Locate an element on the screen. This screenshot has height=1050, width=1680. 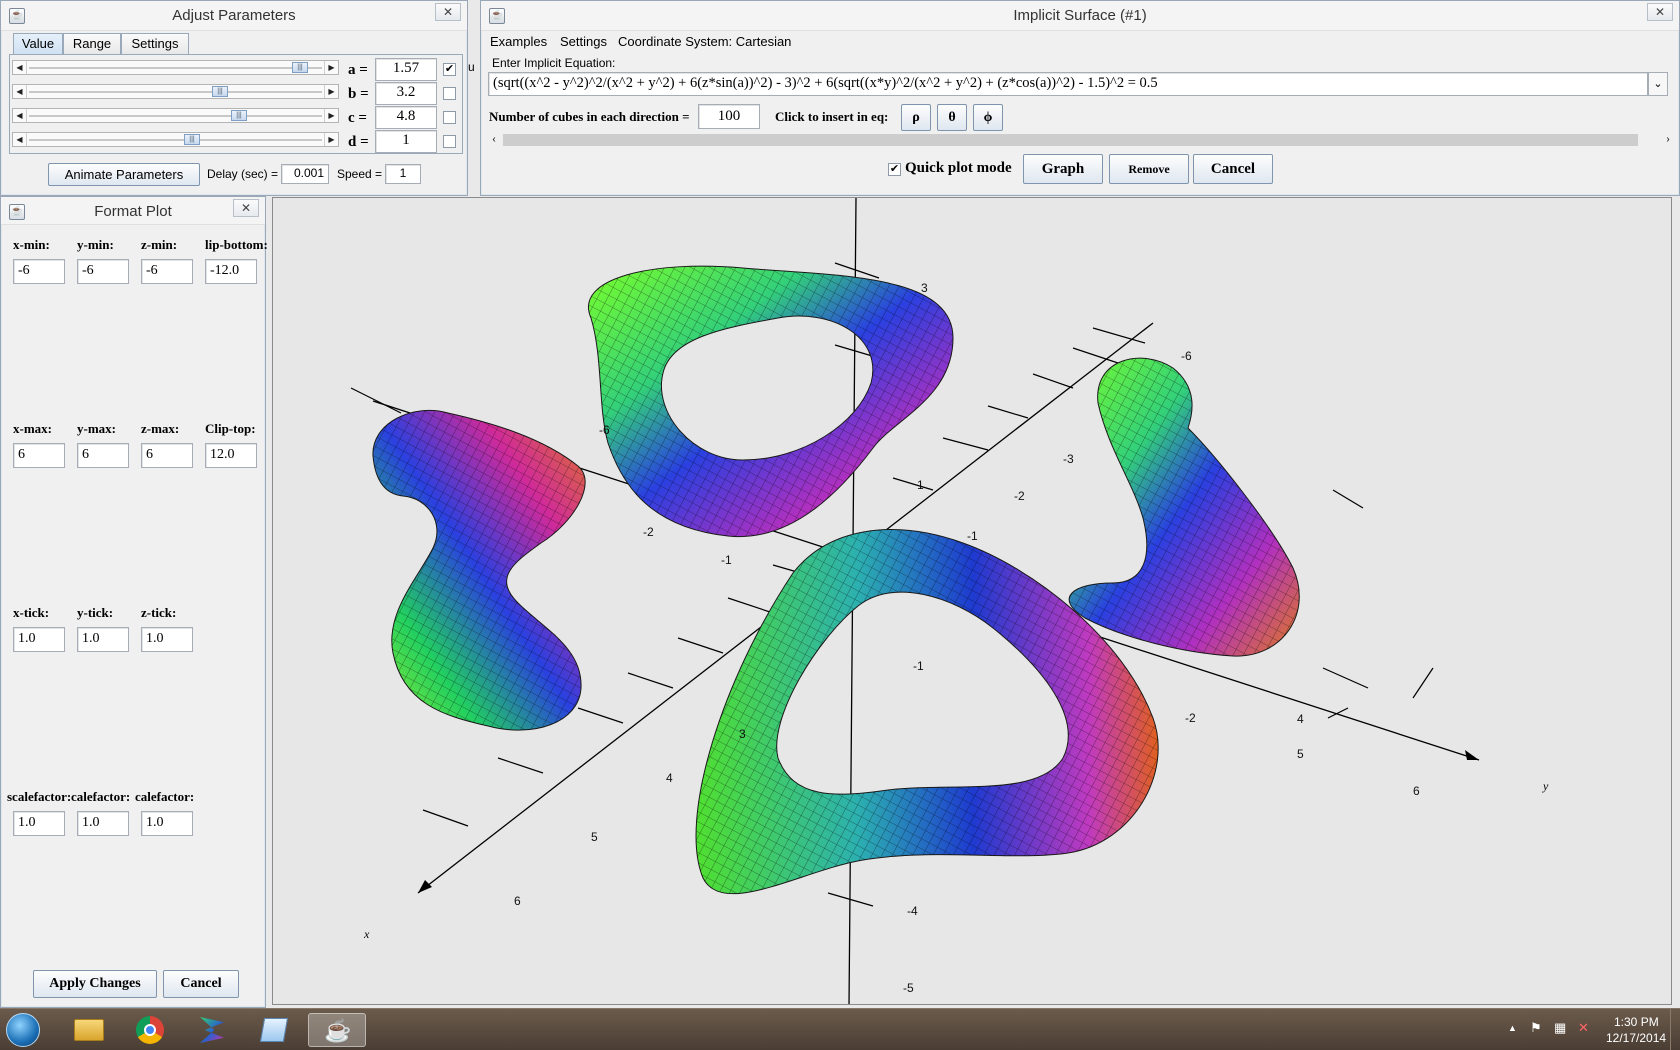
taskbar-notepad is located at coordinates (275, 1030).